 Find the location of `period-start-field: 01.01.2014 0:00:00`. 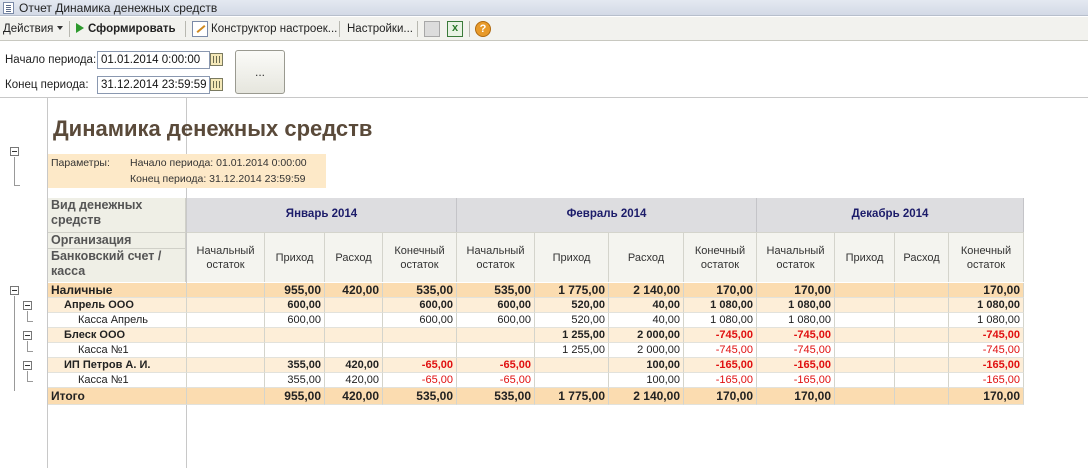

period-start-field: 01.01.2014 0:00:00 is located at coordinates (153, 60).